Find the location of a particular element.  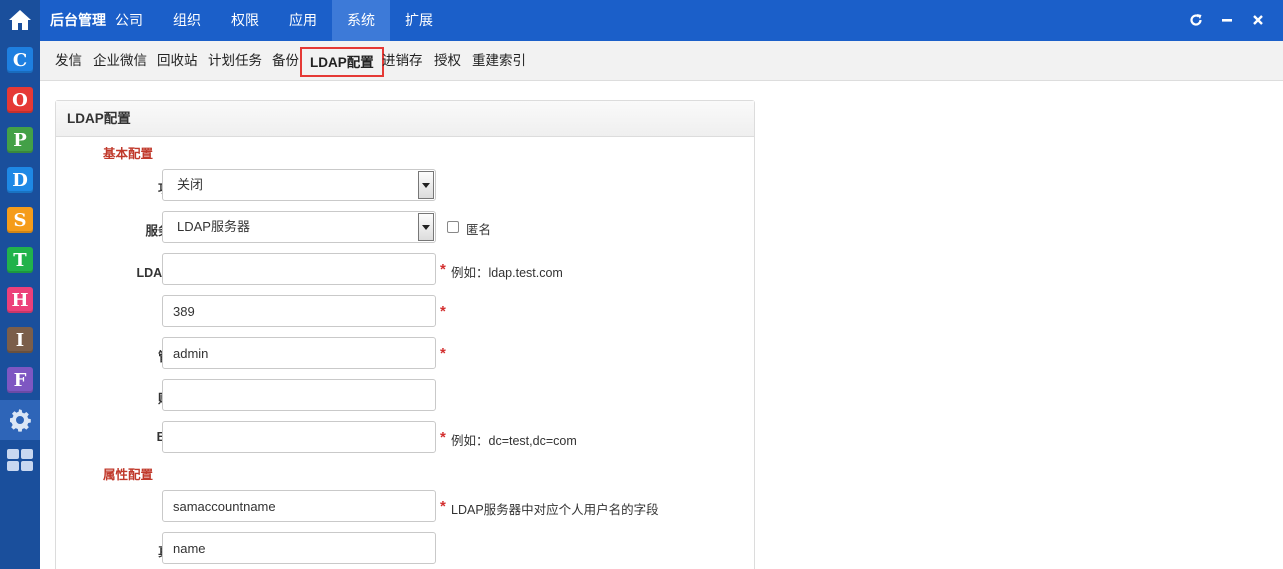

sub-nav-item: 重建索引 is located at coordinates (499, 61).